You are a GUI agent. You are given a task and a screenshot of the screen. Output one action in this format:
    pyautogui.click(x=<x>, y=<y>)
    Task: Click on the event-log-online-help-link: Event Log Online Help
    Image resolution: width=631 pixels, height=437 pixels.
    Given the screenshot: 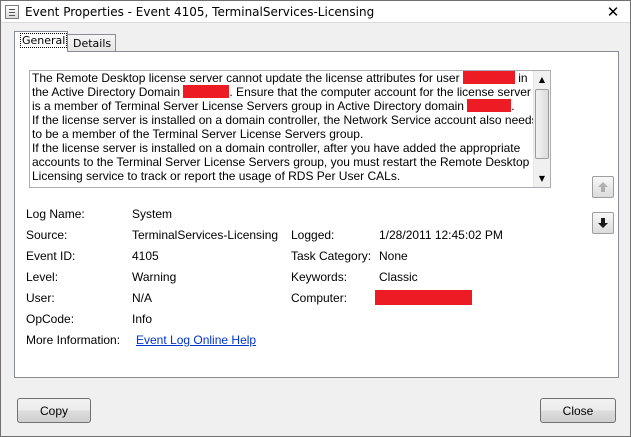 What is the action you would take?
    pyautogui.click(x=196, y=340)
    